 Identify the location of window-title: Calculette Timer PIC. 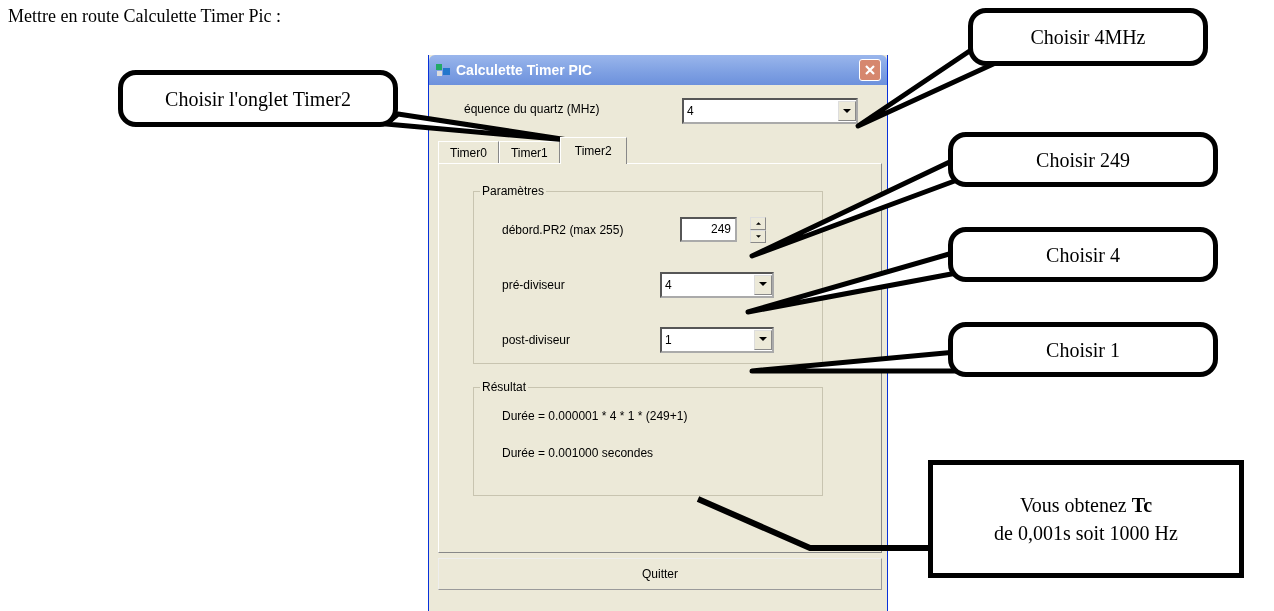
(524, 70).